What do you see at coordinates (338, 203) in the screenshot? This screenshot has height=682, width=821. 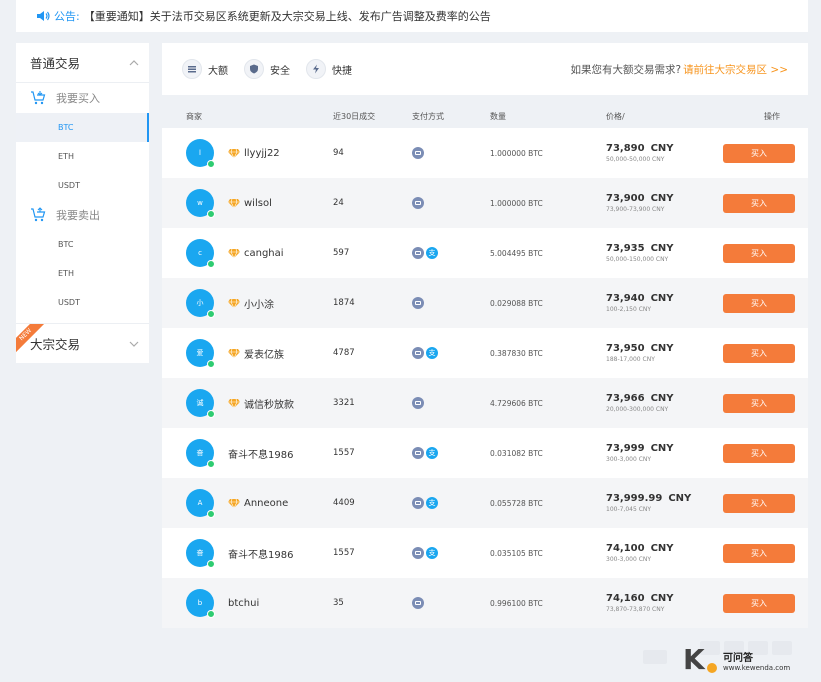 I see `volume-cell: 24` at bounding box center [338, 203].